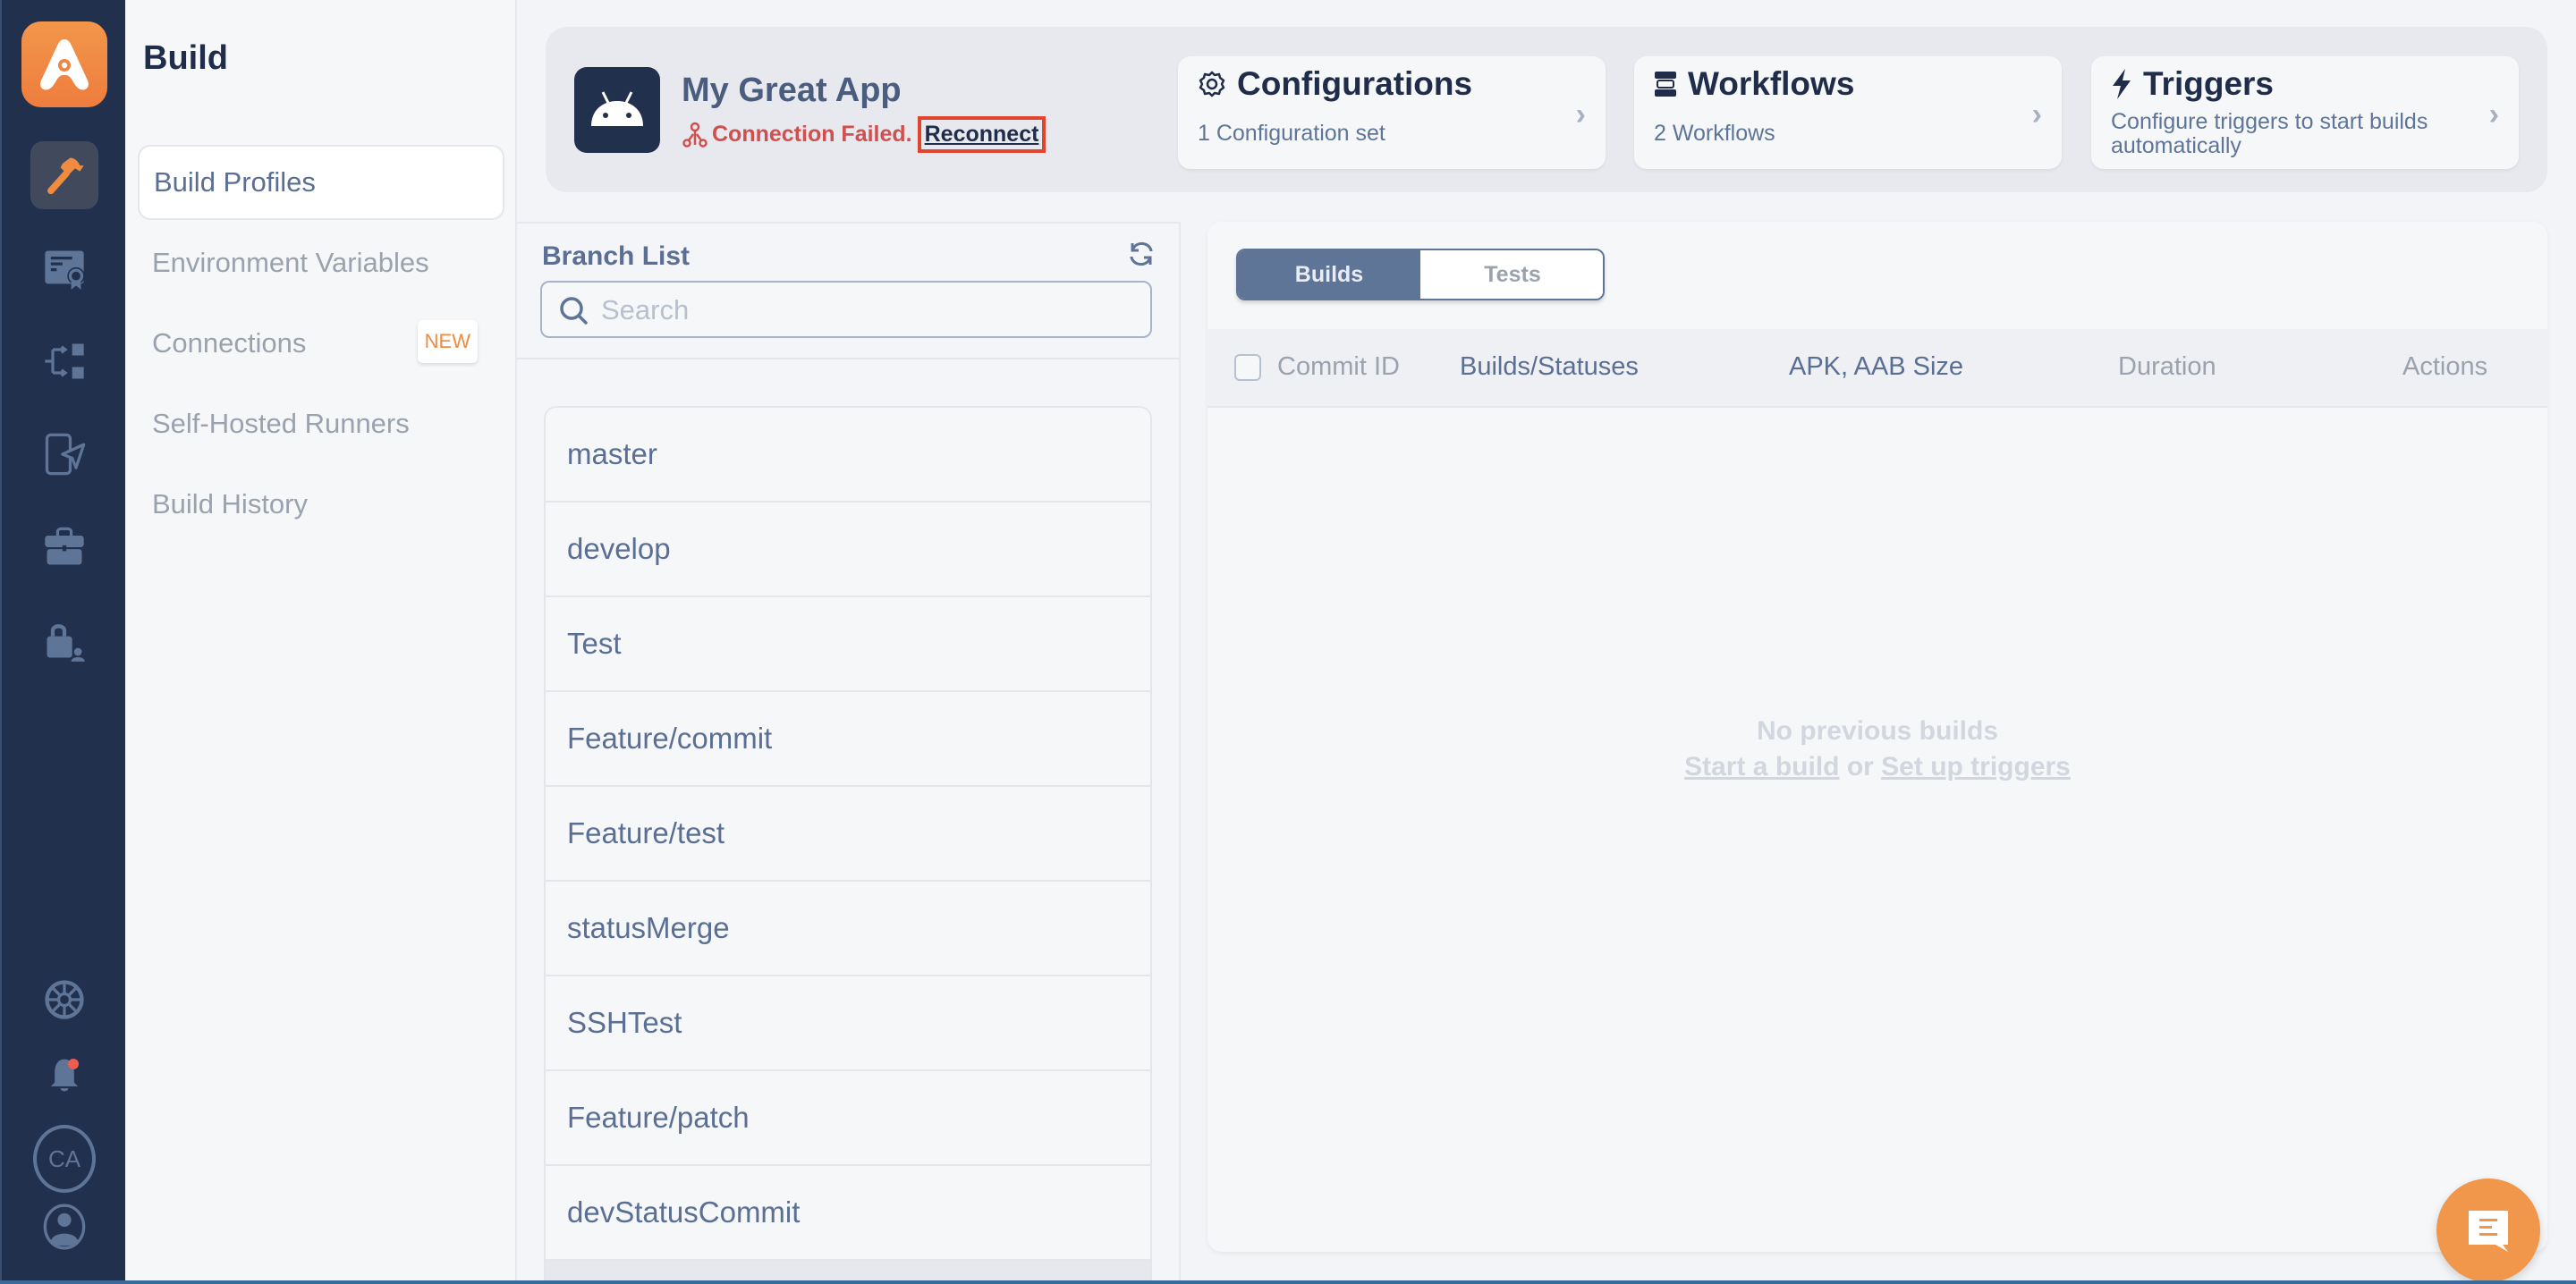 Image resolution: width=2576 pixels, height=1284 pixels. I want to click on app-icon, so click(617, 110).